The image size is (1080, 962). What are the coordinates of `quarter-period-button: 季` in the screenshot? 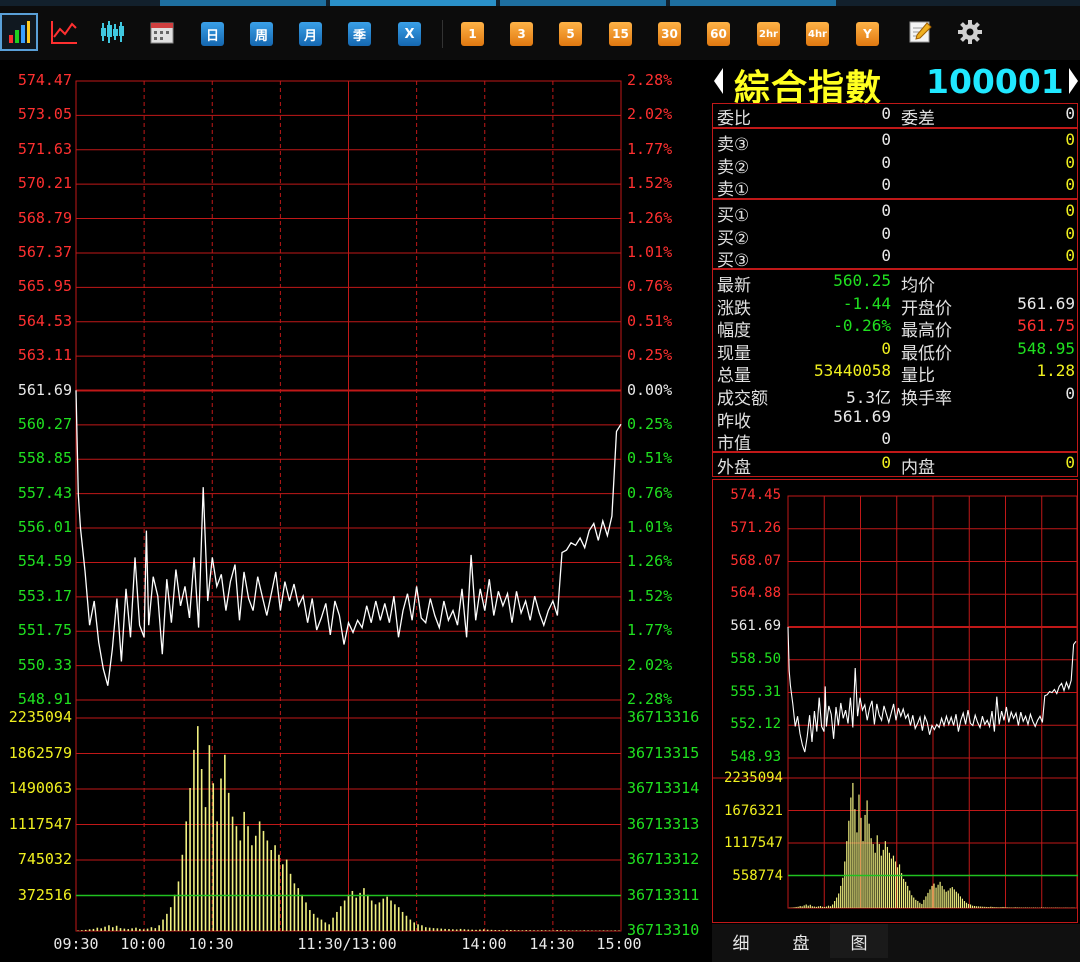 It's located at (359, 34).